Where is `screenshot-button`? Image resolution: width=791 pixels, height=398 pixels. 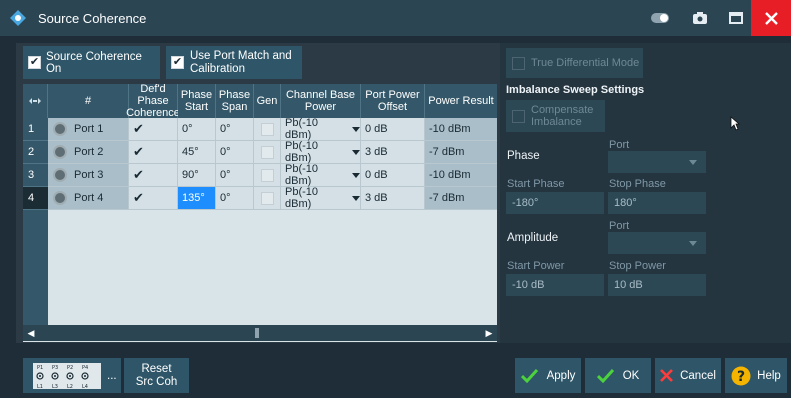
screenshot-button is located at coordinates (700, 18).